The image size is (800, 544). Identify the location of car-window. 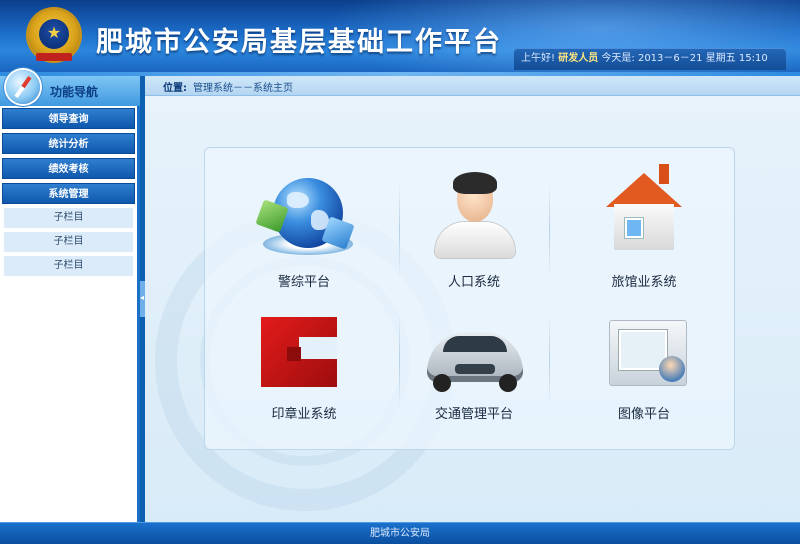
(475, 344).